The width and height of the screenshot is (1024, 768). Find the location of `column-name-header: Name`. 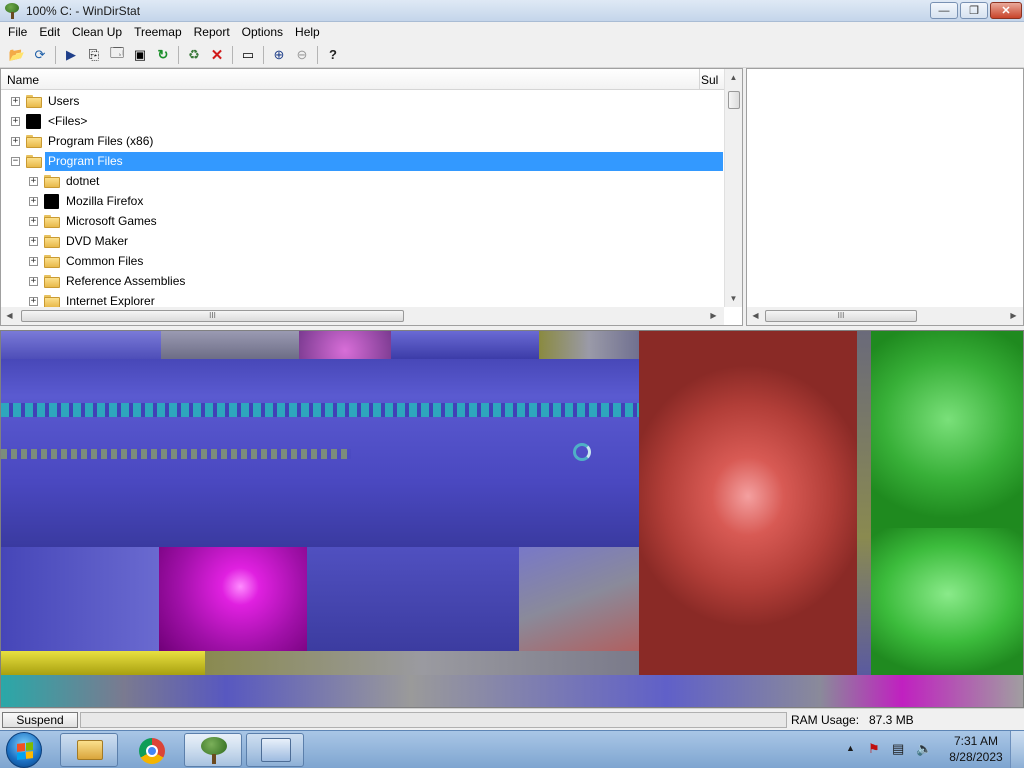

column-name-header: Name is located at coordinates (23, 80).